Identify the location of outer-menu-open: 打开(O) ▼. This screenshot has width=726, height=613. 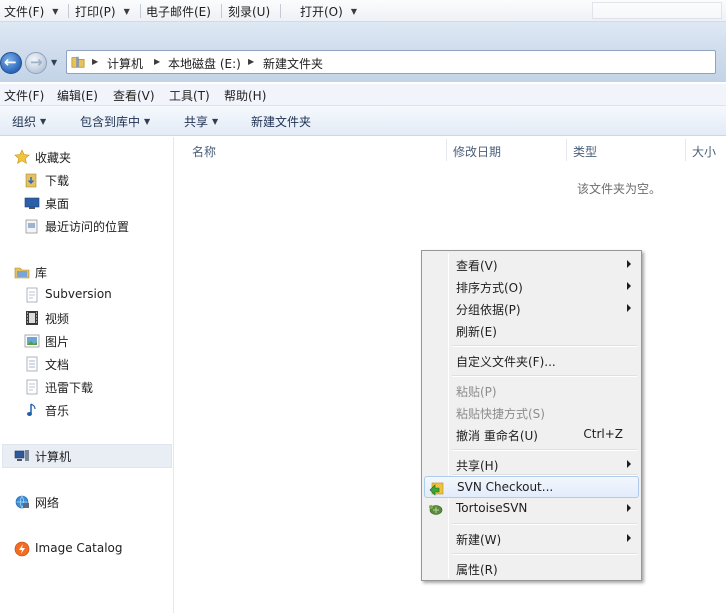
(328, 11).